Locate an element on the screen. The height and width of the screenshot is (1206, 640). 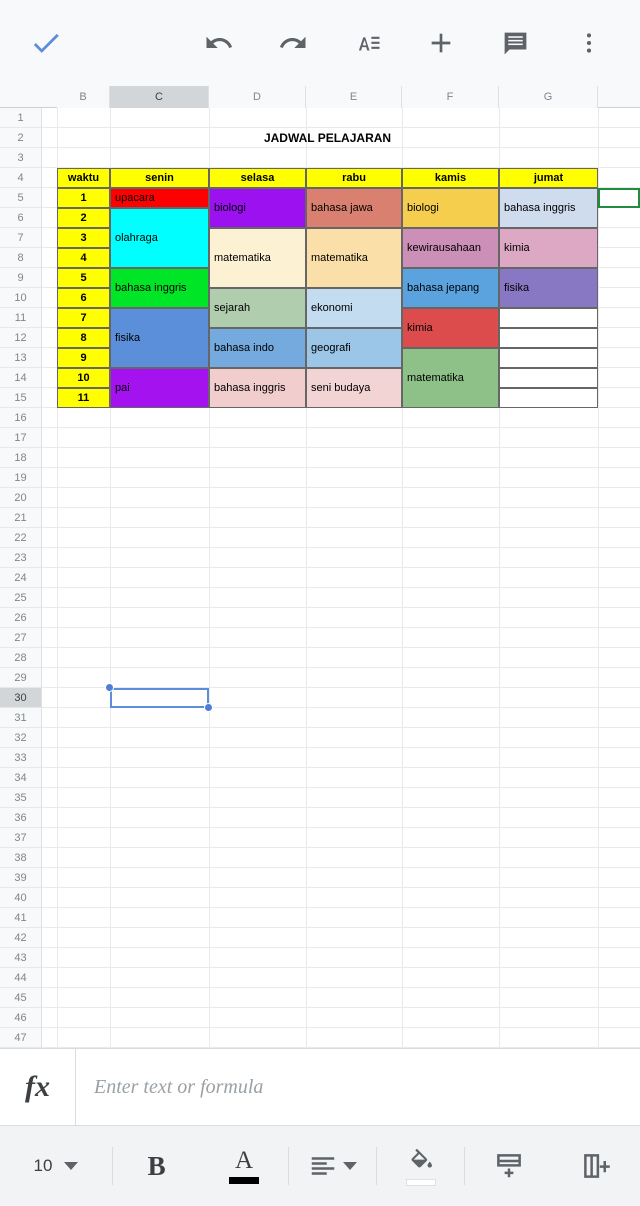
schedule-cell-kamis-7: kimia is located at coordinates (450, 328).